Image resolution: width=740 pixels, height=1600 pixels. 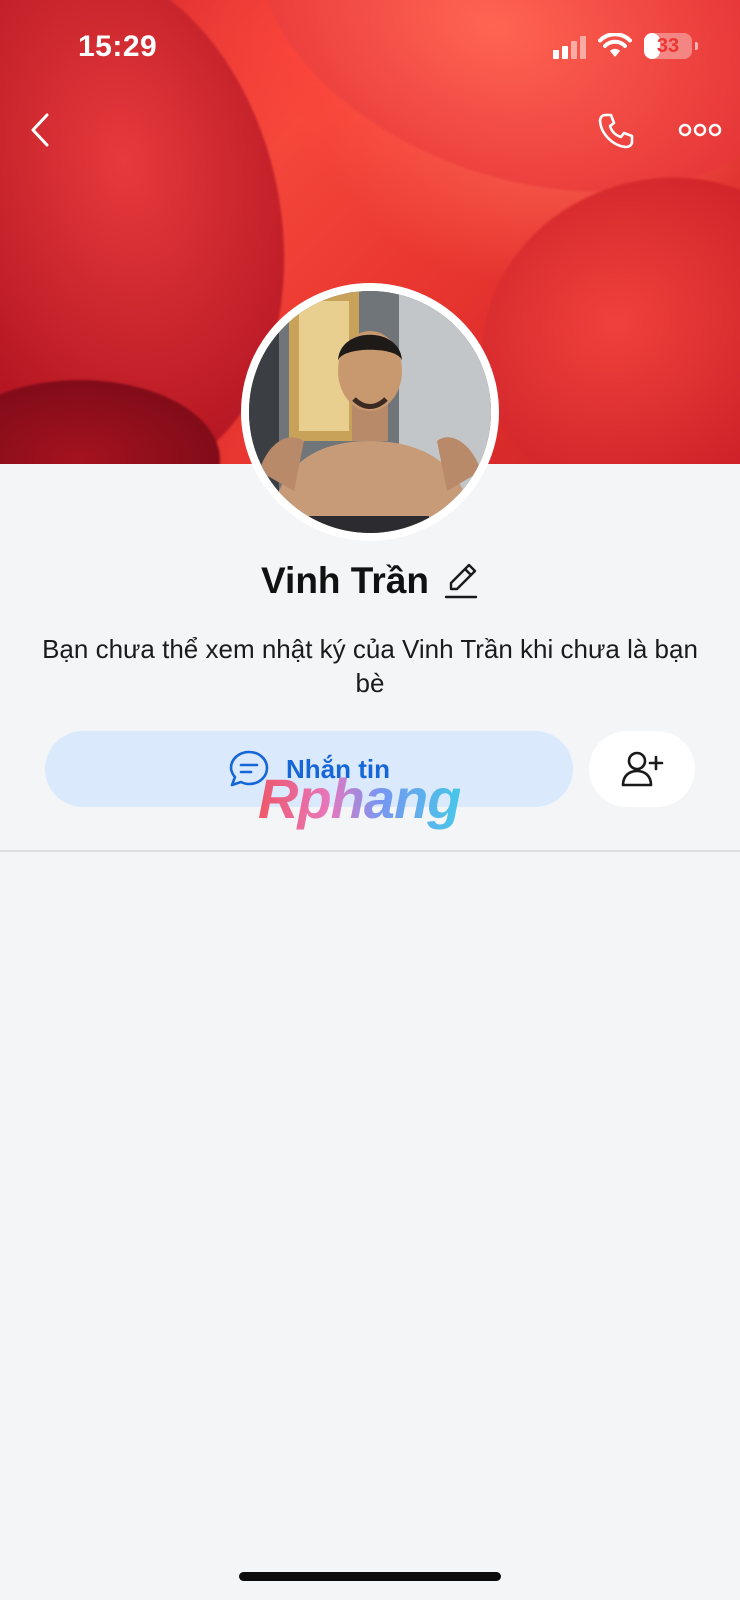 I want to click on phone-icon, so click(x=616, y=131).